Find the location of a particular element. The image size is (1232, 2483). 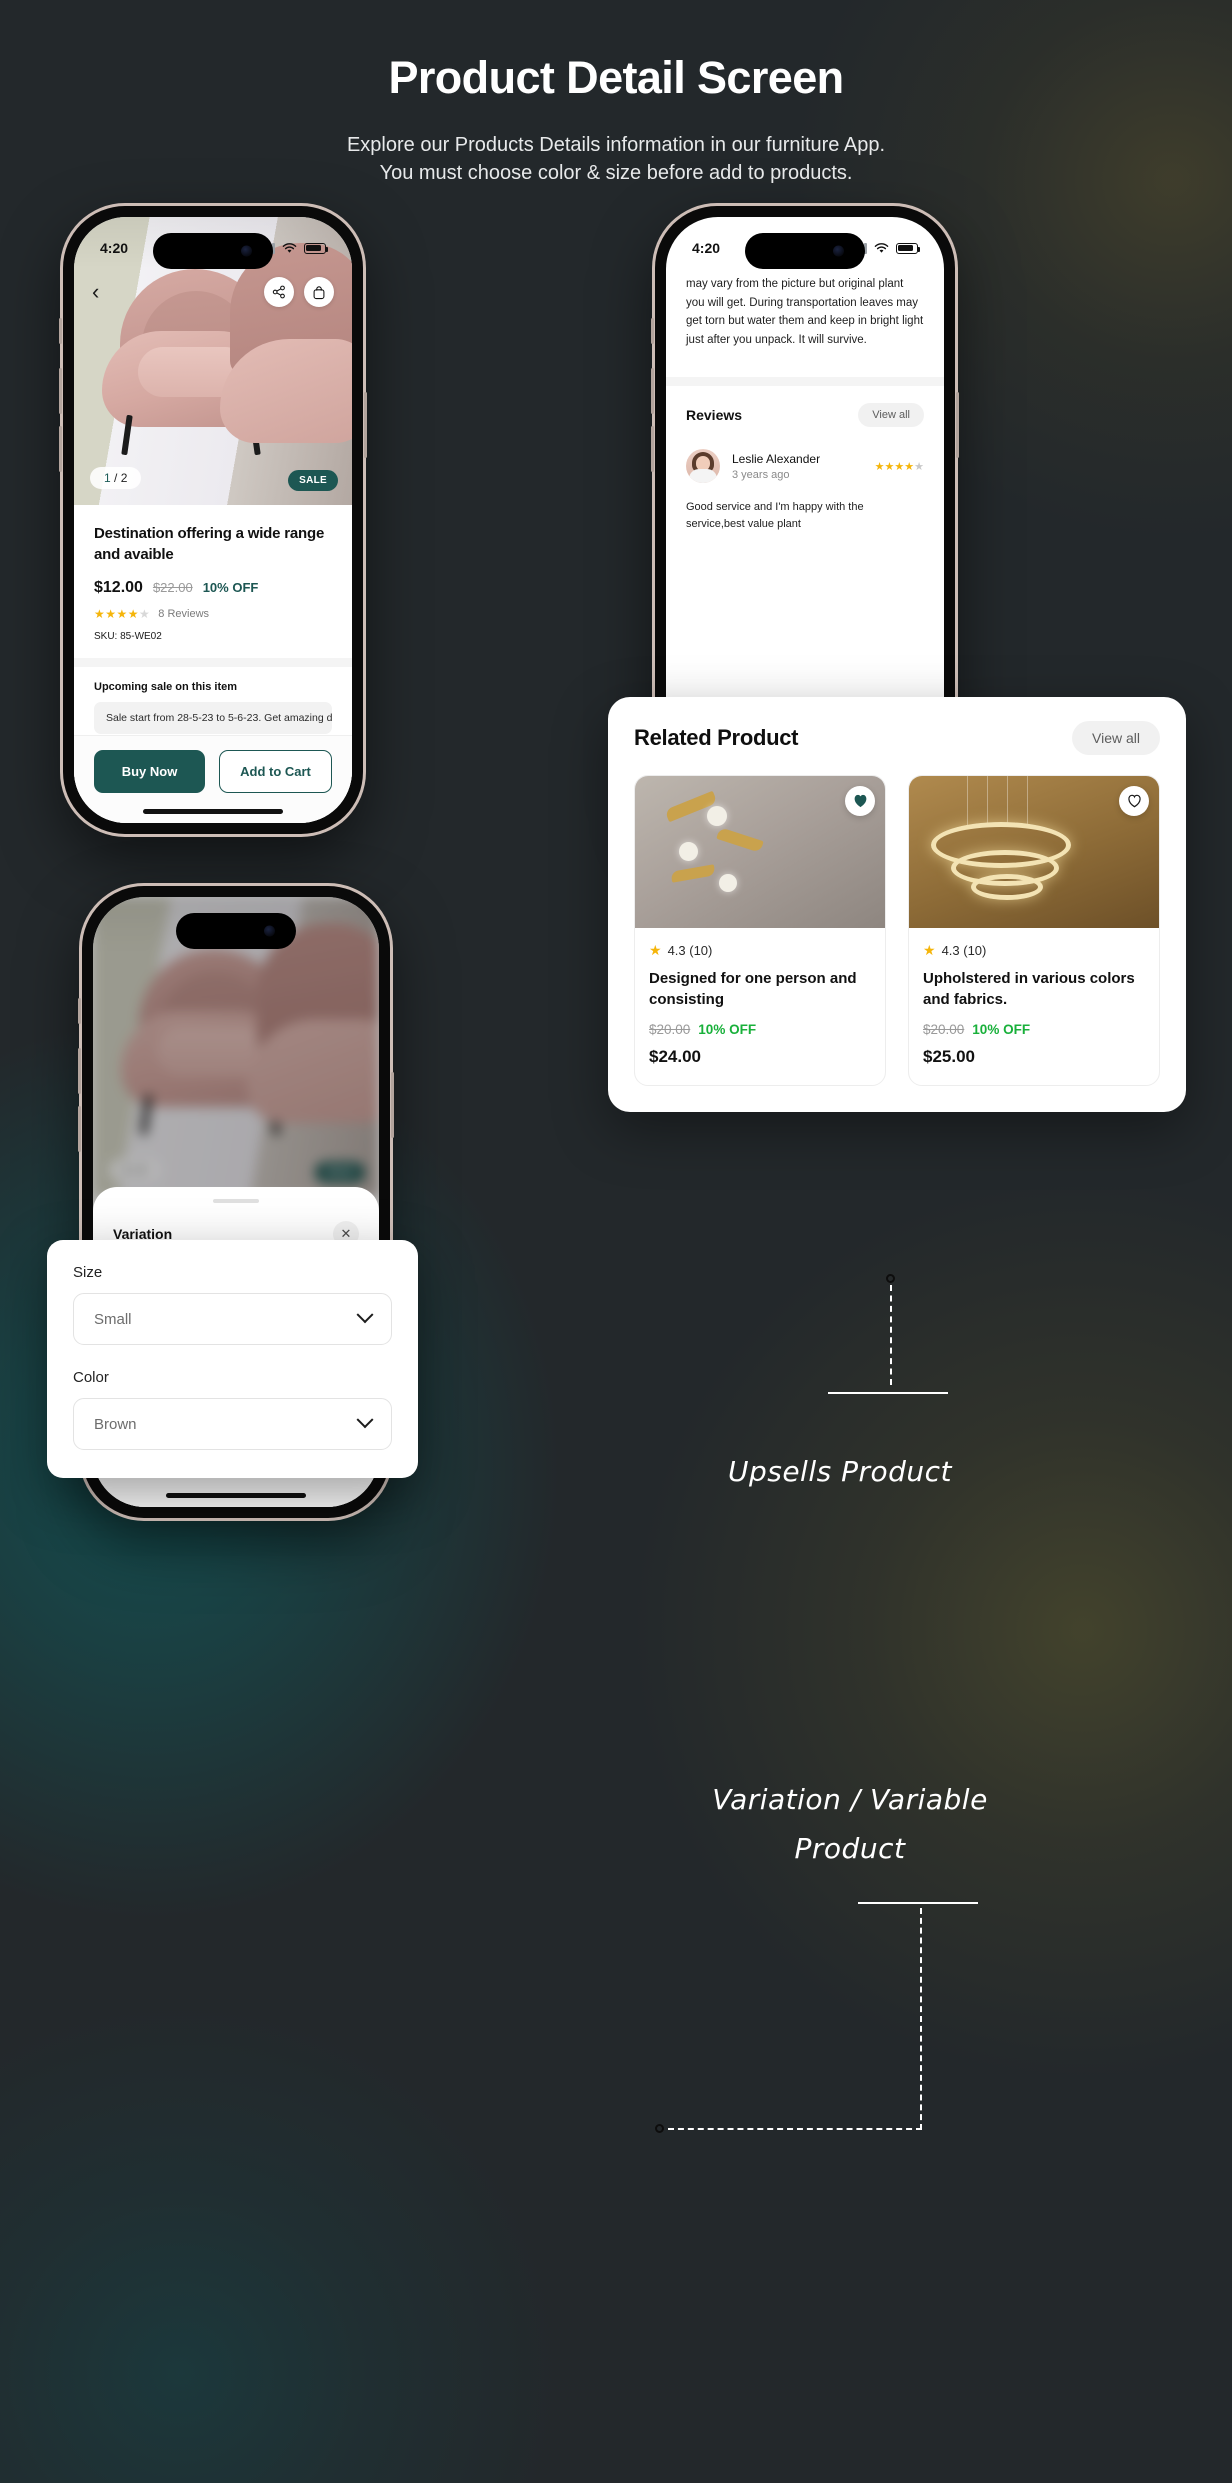

phone2-power-button is located at coordinates (957, 425).